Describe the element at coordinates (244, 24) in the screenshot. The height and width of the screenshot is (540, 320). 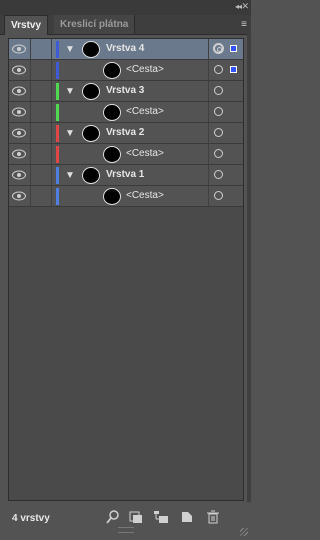
I see `panel-menu-icon: ≡` at that location.